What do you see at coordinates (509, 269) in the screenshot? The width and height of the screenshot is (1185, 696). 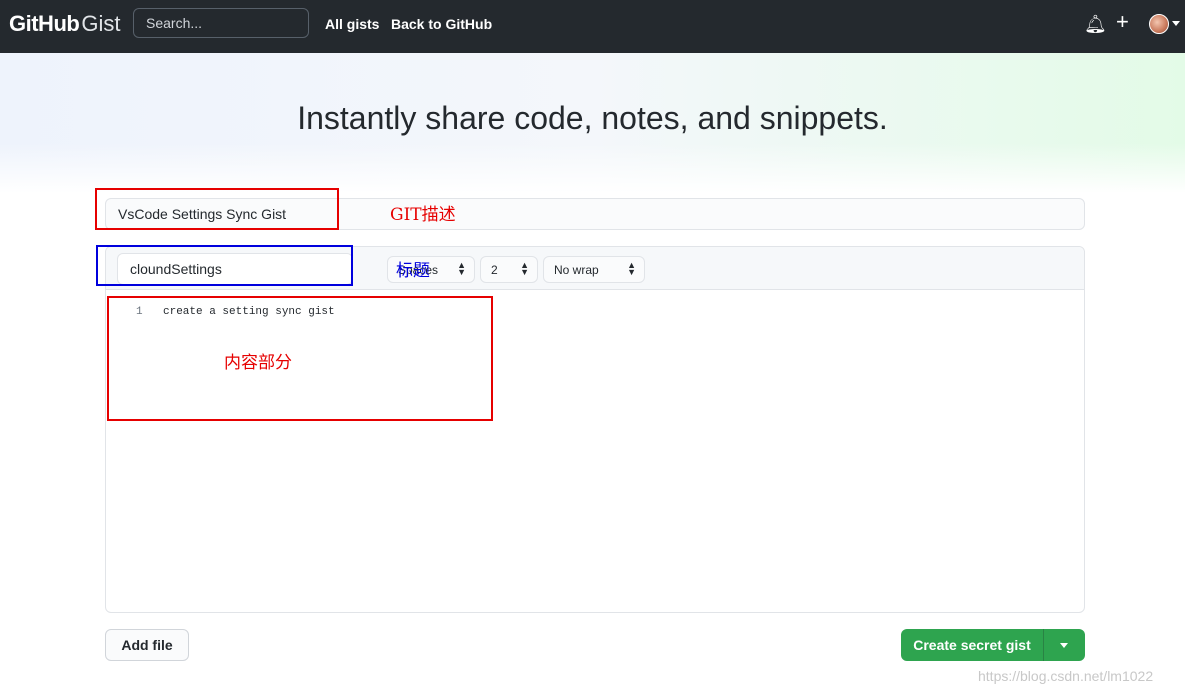 I see `indent-size-select: 2 ▲ ▼` at bounding box center [509, 269].